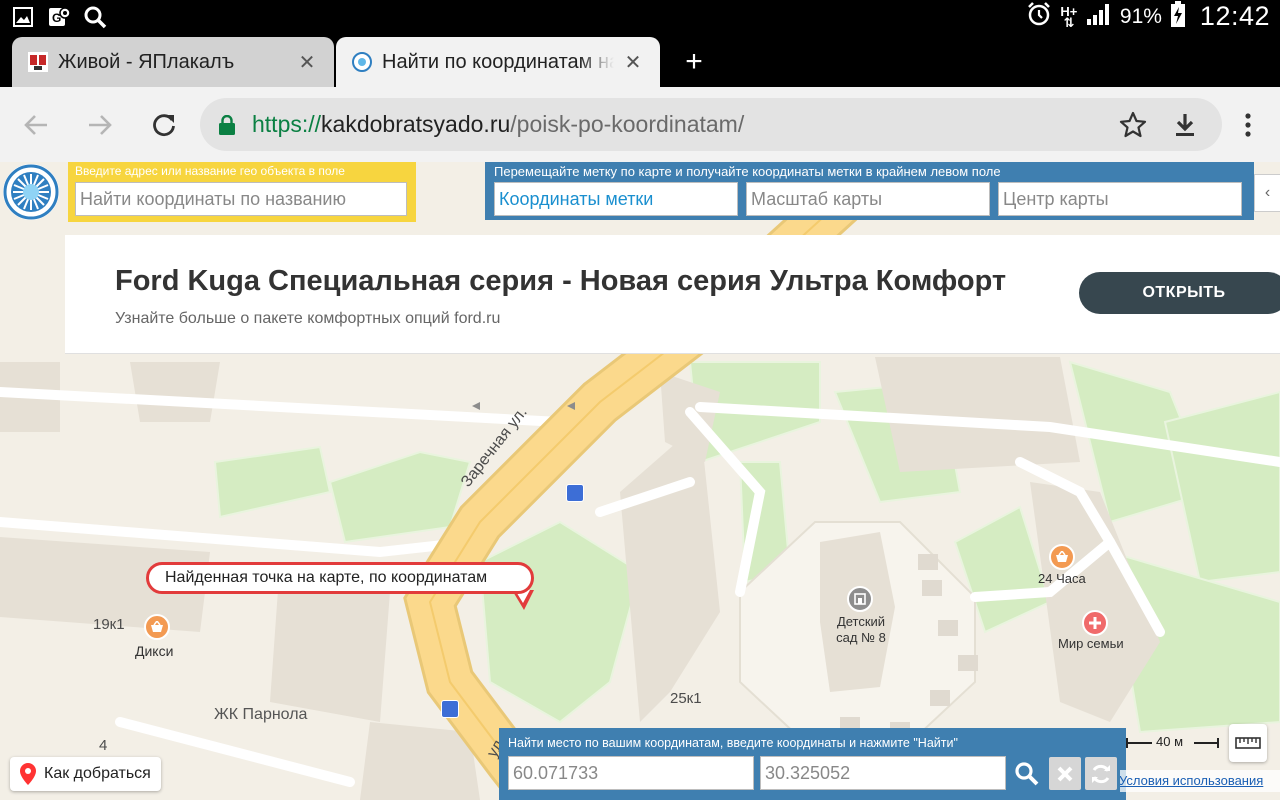 The width and height of the screenshot is (1280, 800). I want to click on tab-coordinates: Найти по координатам на карте ✕, so click(498, 62).